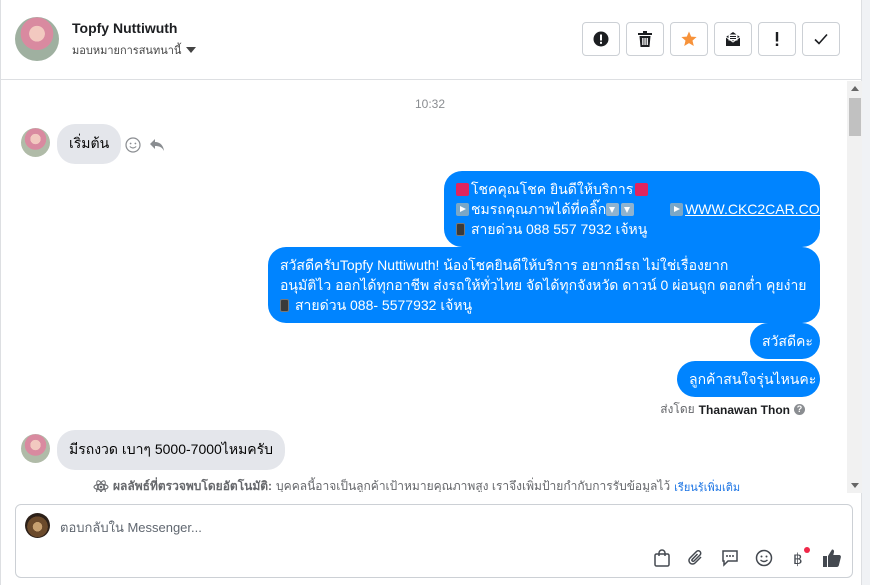 This screenshot has width=870, height=585. I want to click on message-text: โชคคุณโชค ยินดีให้บริการ, so click(552, 189).